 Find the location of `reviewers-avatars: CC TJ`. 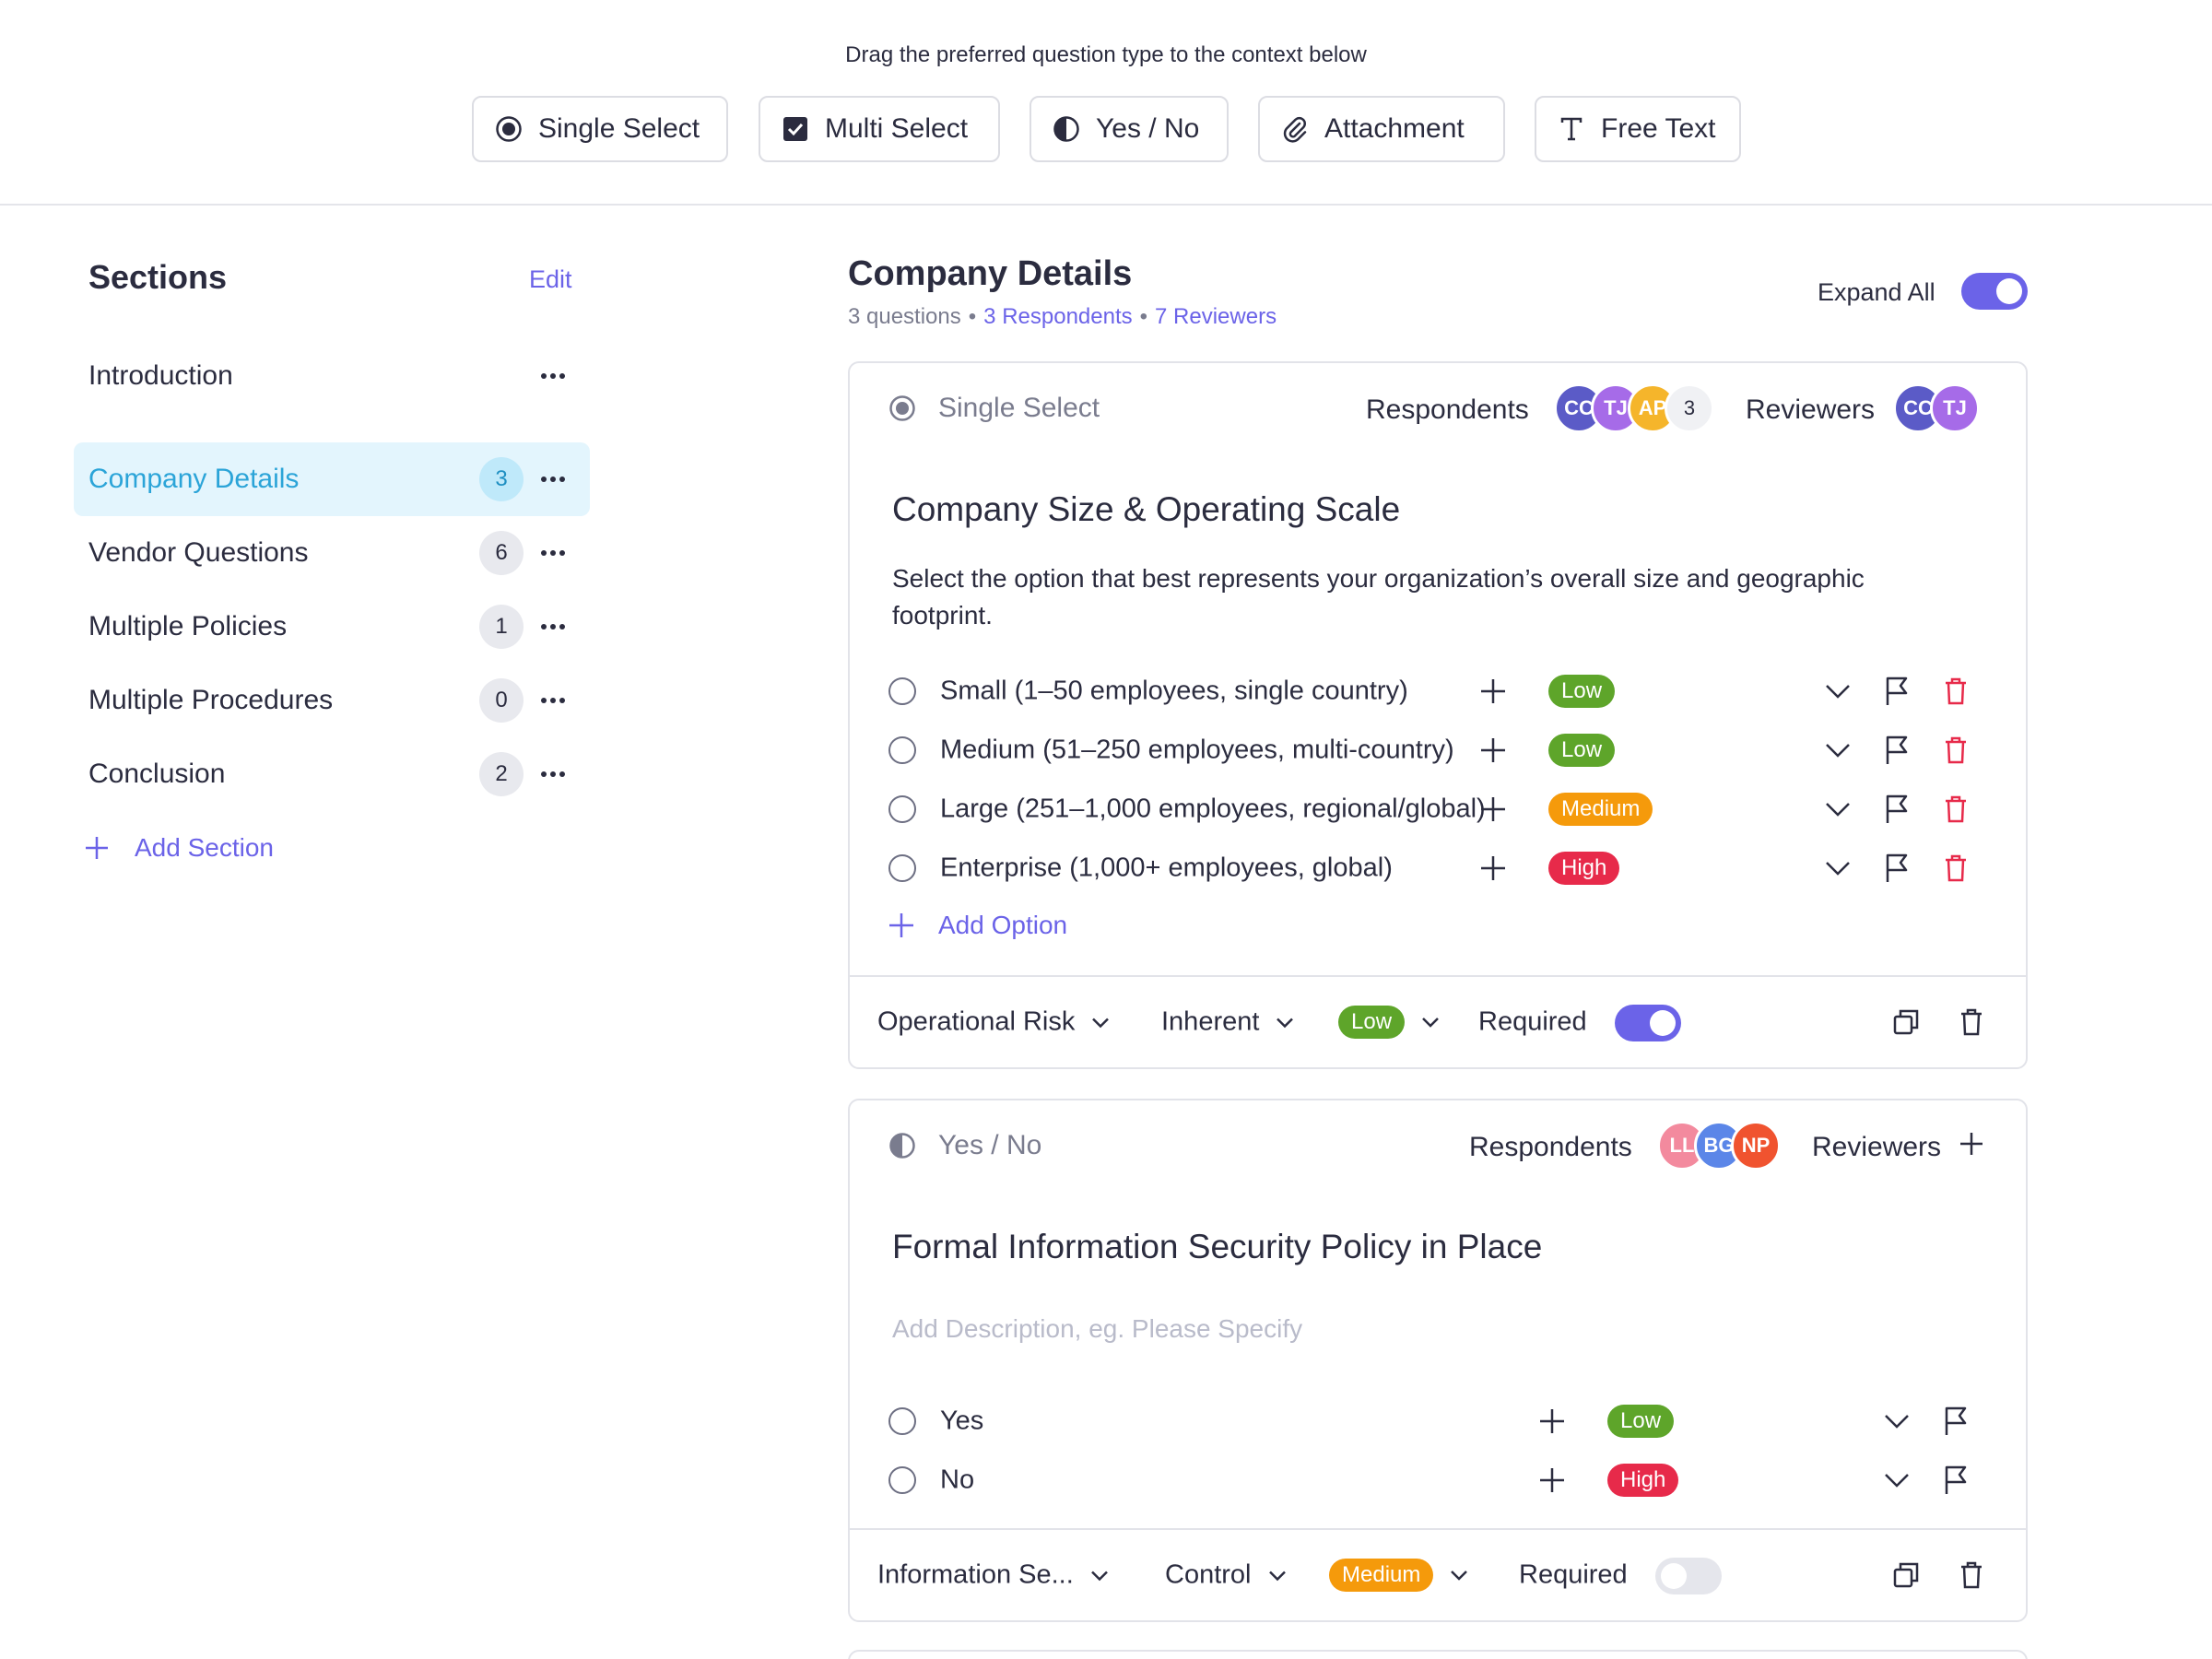

reviewers-avatars: CC TJ is located at coordinates (1936, 408).